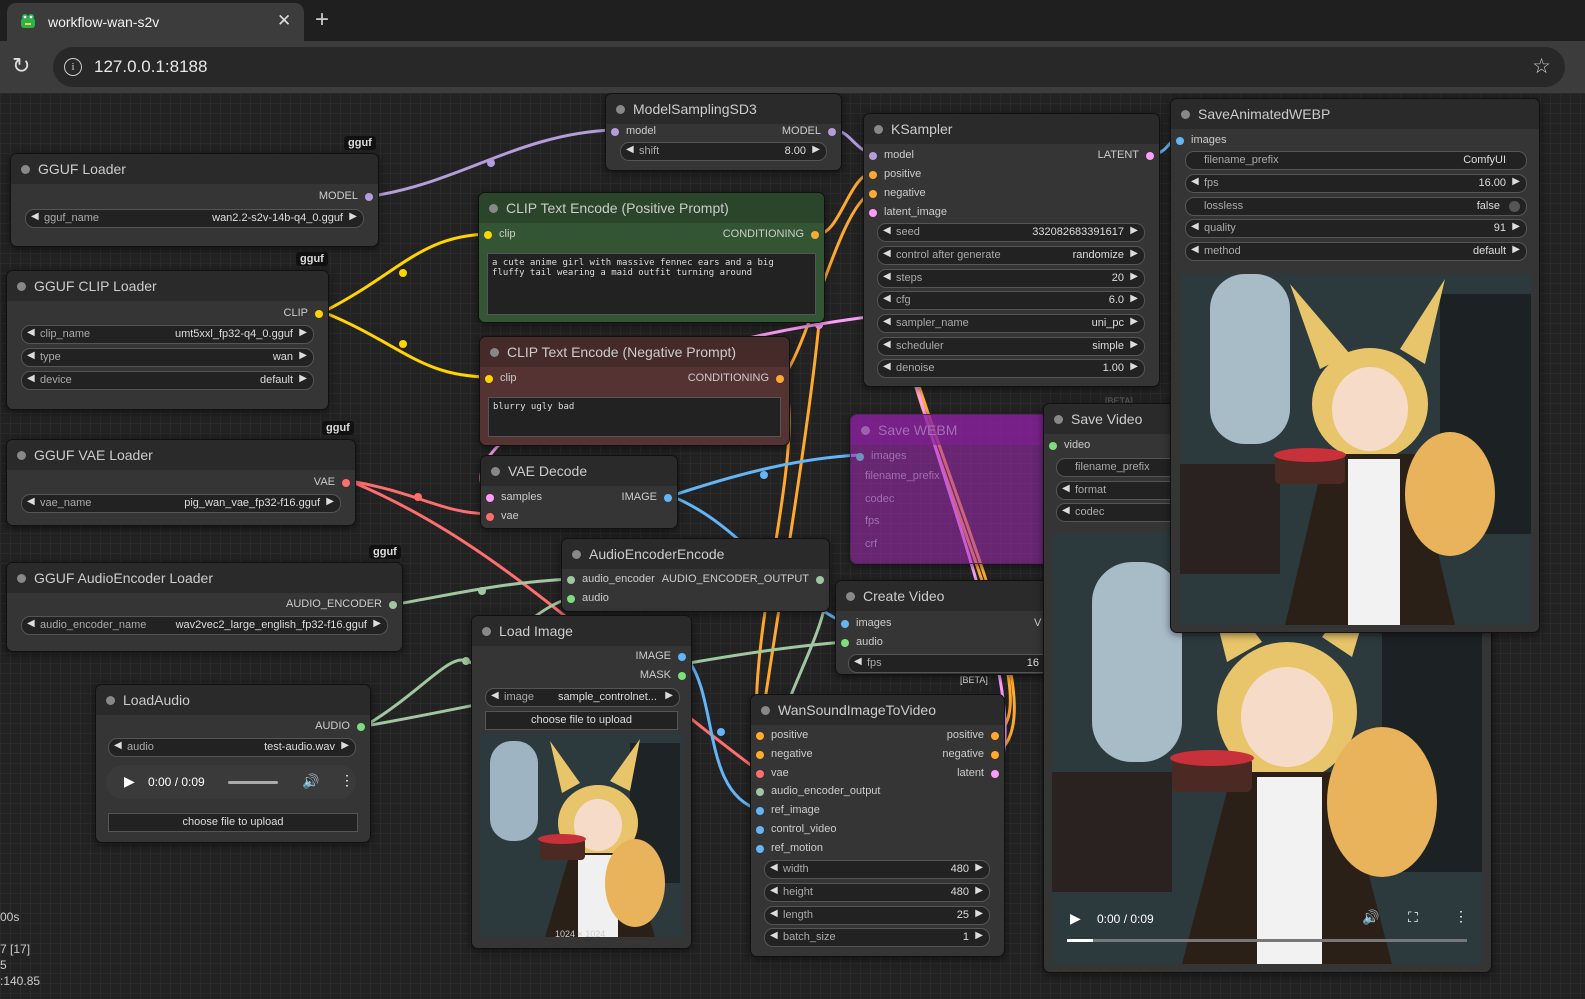 The width and height of the screenshot is (1585, 999). I want to click on slot-out-mask: MASK, so click(663, 675).